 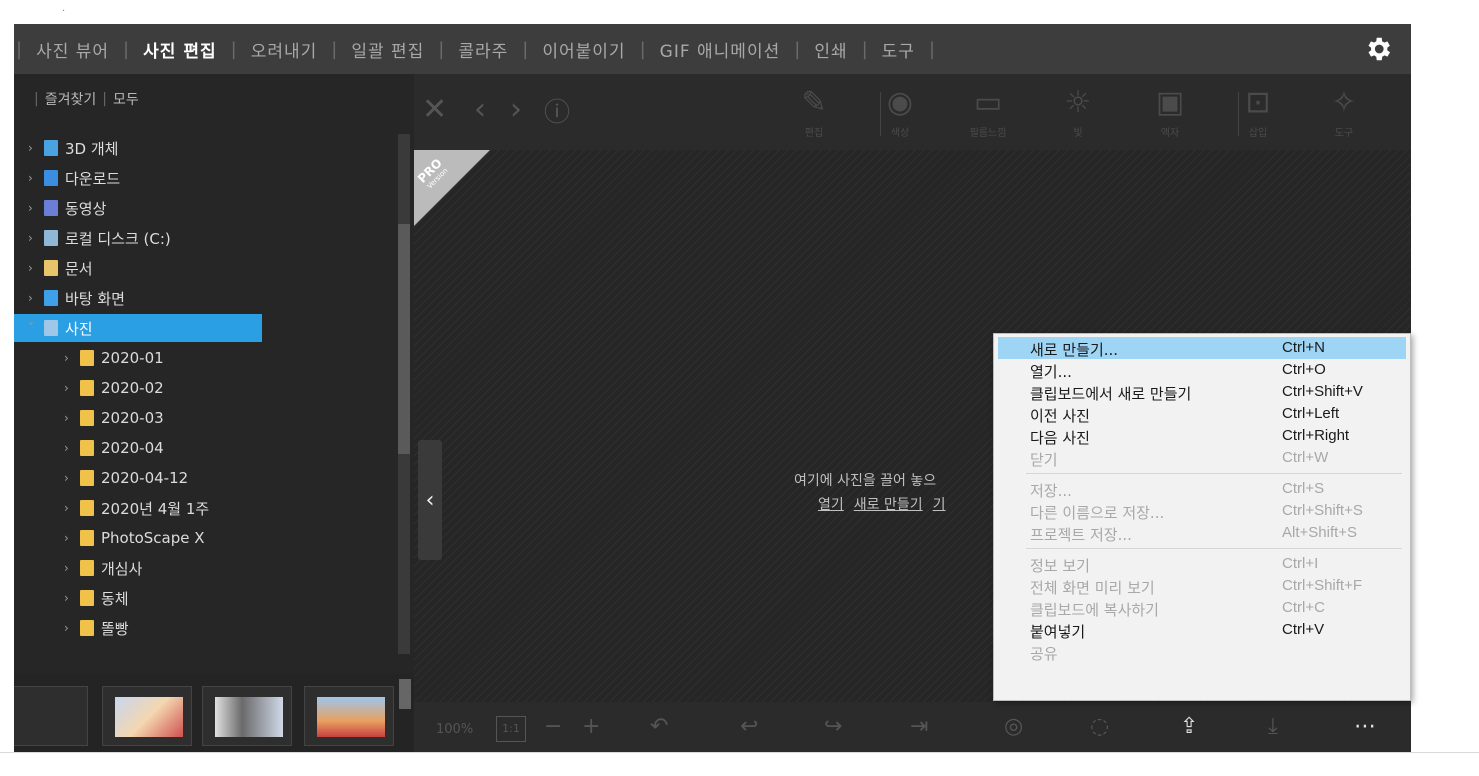 I want to click on drop-link: 기, so click(x=939, y=505).